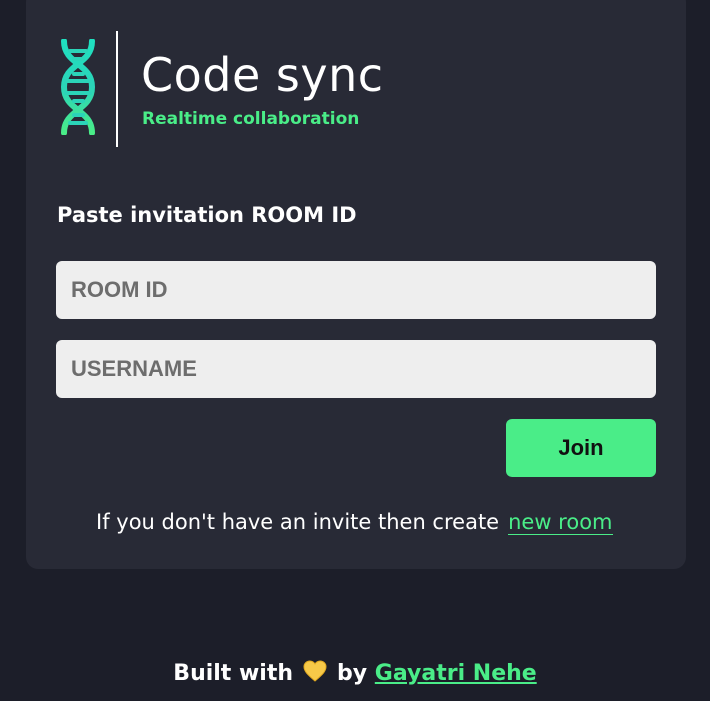 The height and width of the screenshot is (701, 710). What do you see at coordinates (262, 75) in the screenshot?
I see `app-title: Code sync` at bounding box center [262, 75].